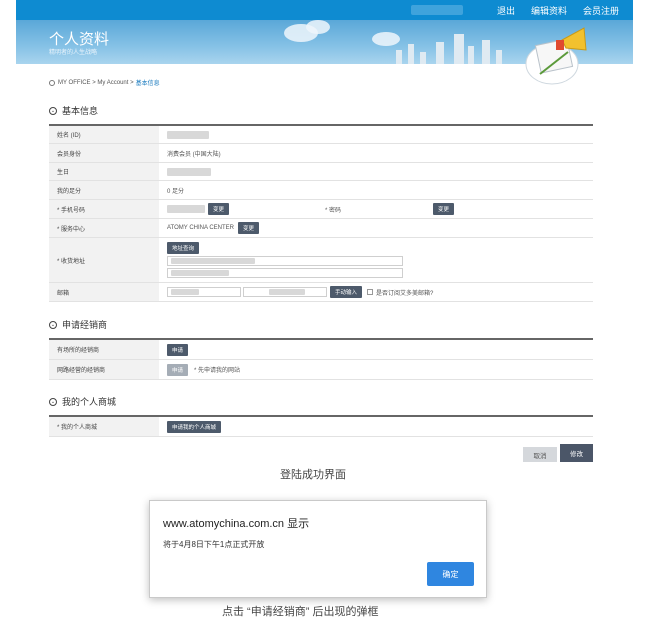 The image size is (648, 624). I want to click on member-value: 消费会员 (中国大陆), so click(194, 154).